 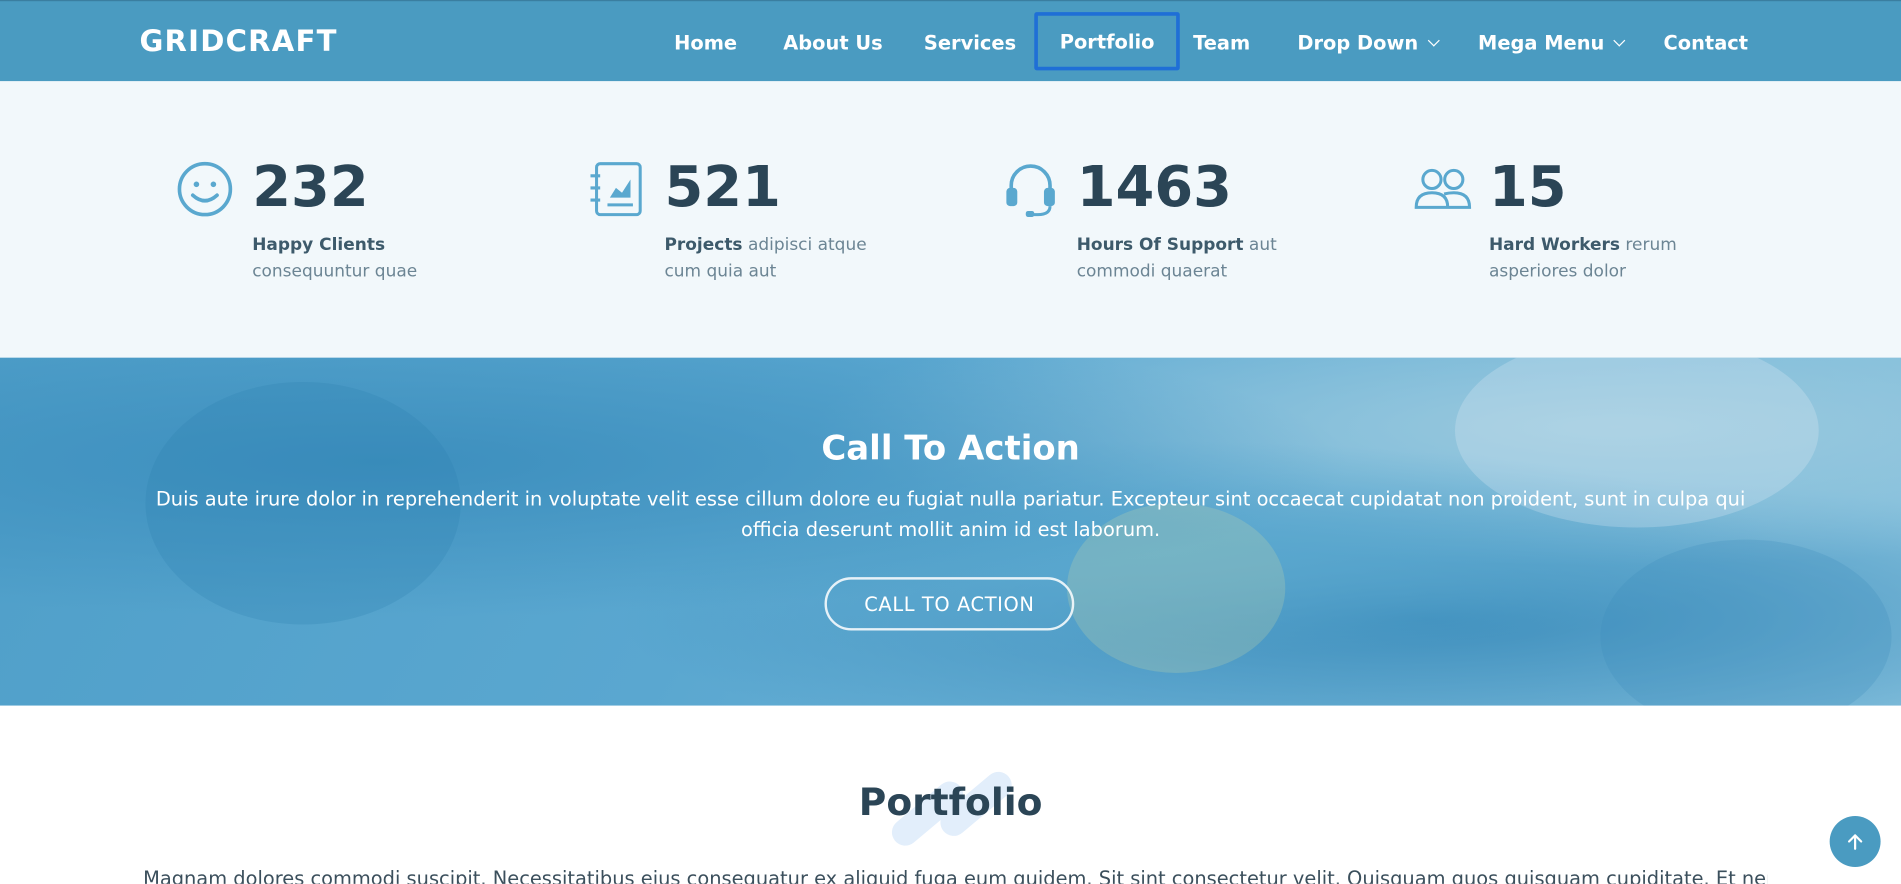 What do you see at coordinates (950, 448) in the screenshot?
I see `cta-title: Call To Action` at bounding box center [950, 448].